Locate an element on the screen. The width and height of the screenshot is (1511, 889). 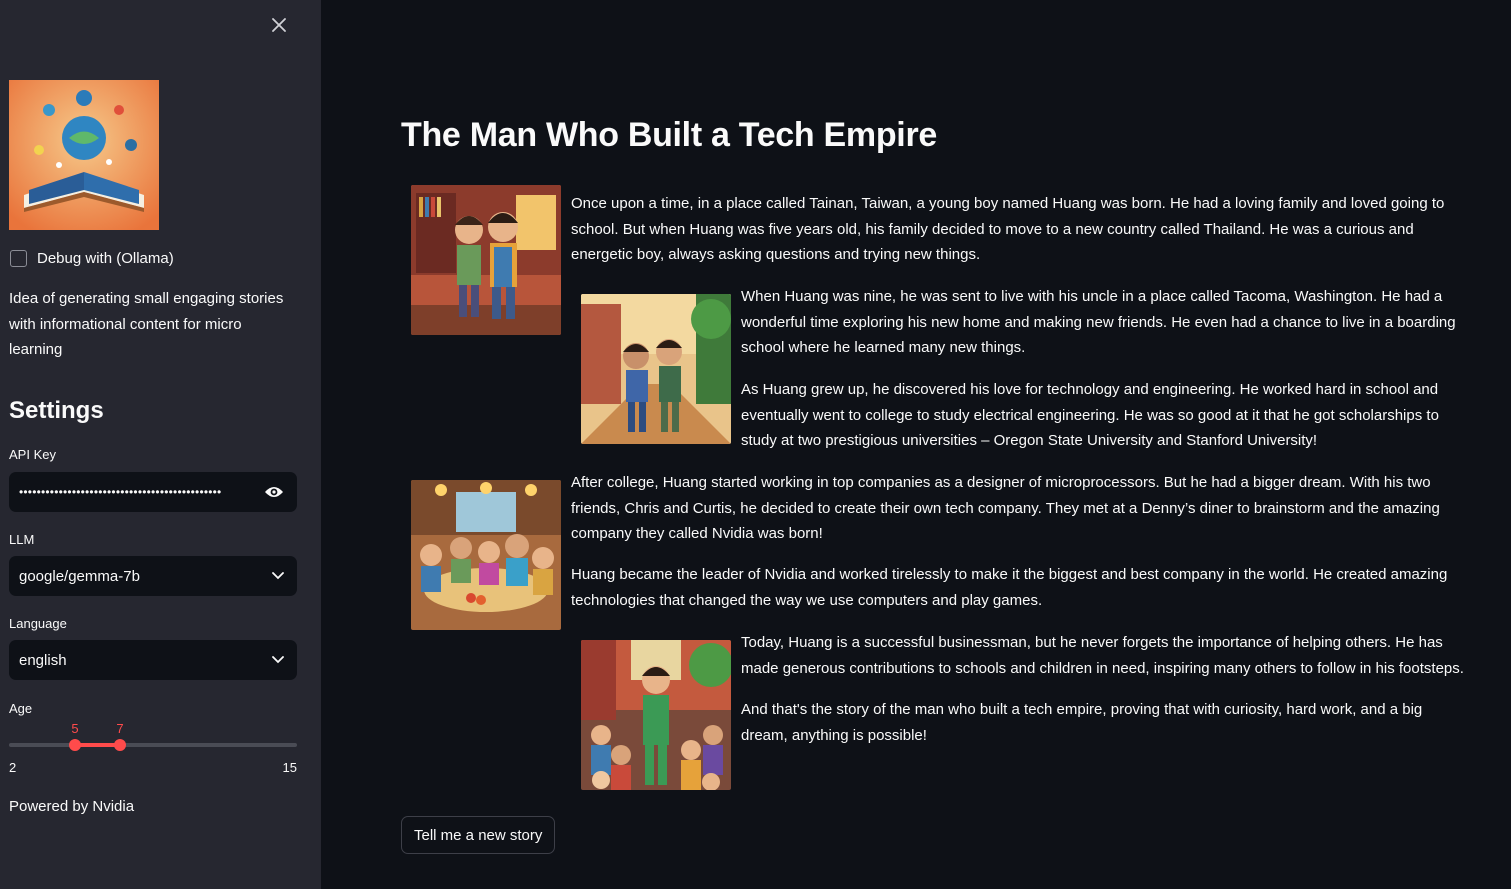
age-range-slider: 5 7 2 15 is located at coordinates (153, 747).